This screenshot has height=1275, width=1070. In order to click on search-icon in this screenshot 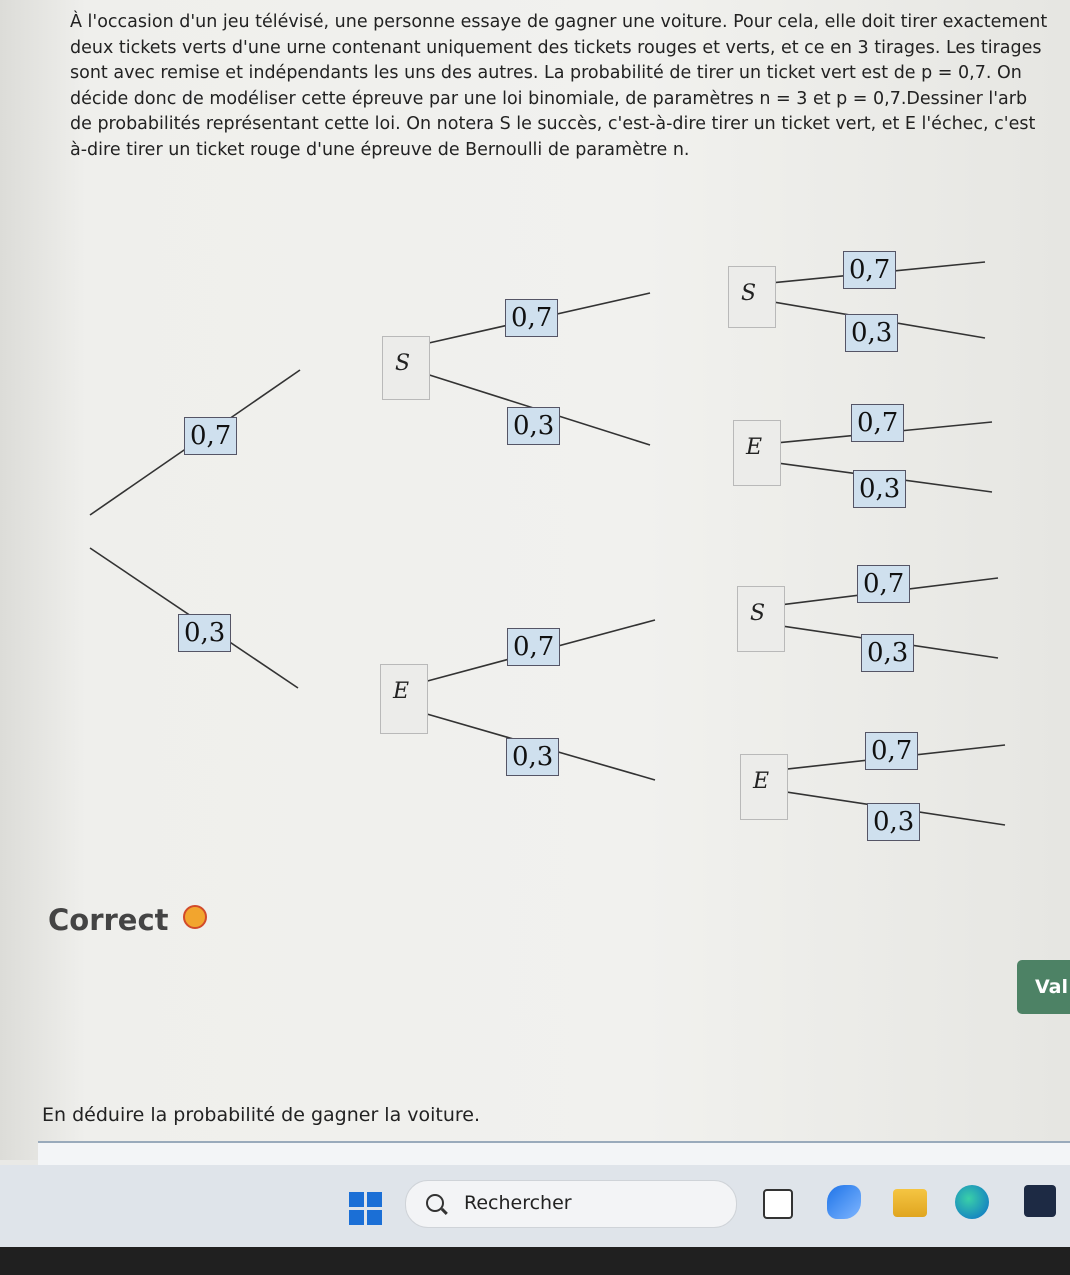, I will do `click(435, 1203)`.